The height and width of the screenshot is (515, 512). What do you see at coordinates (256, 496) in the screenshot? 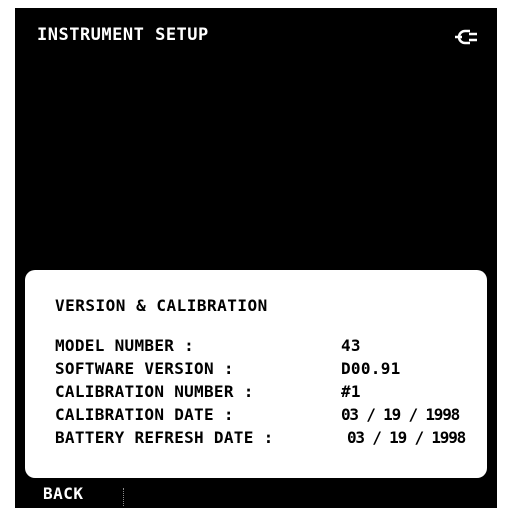
I see `softkey-bar: BACK` at bounding box center [256, 496].